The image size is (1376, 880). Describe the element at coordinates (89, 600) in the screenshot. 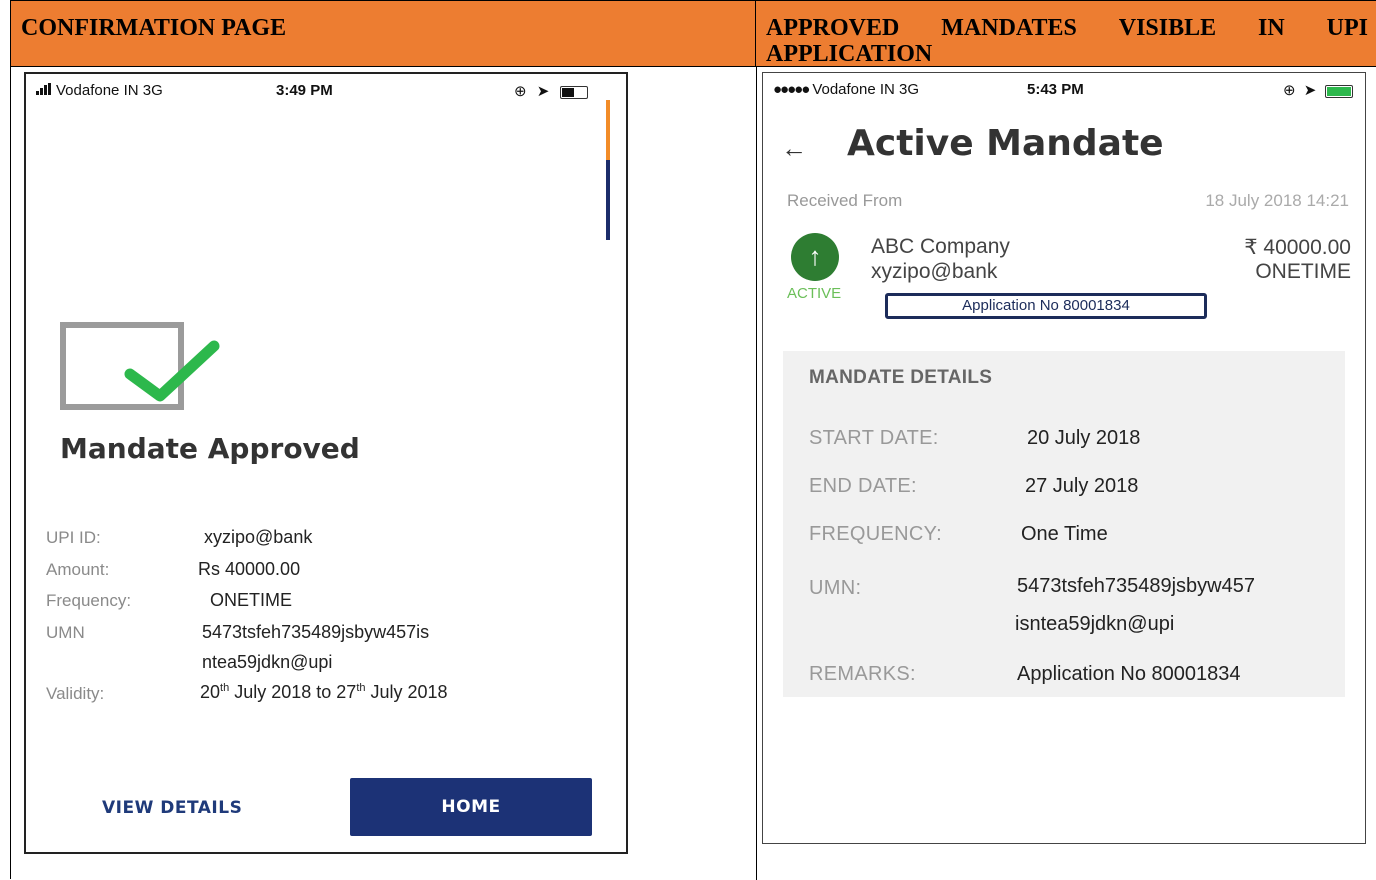

I see `frequency-label: Frequency:` at that location.